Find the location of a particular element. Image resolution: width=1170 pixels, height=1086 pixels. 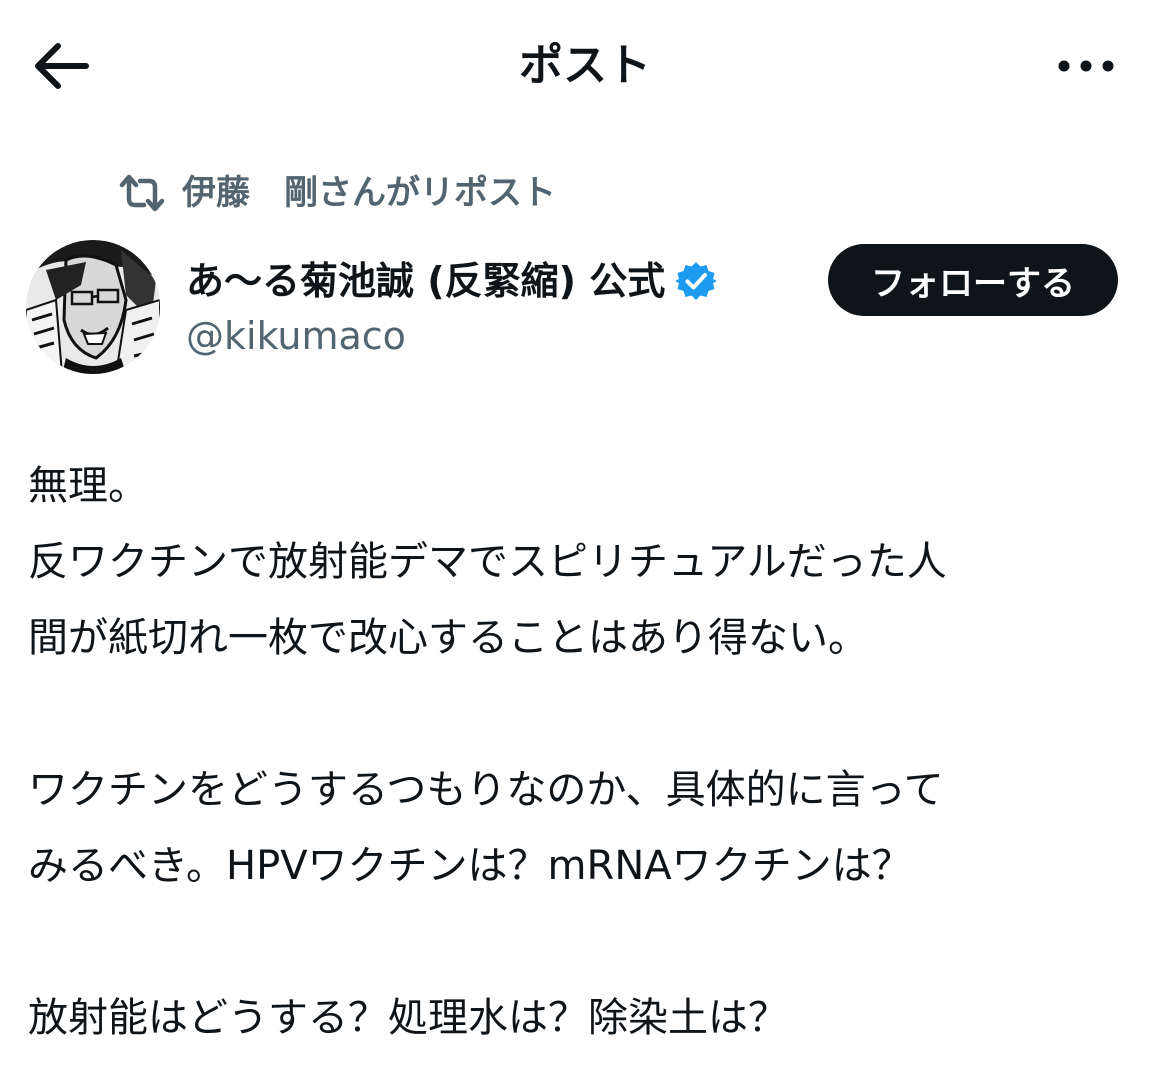

post-text-line: 放射能はどうする？処理水は？除染土は？ is located at coordinates (408, 1018).